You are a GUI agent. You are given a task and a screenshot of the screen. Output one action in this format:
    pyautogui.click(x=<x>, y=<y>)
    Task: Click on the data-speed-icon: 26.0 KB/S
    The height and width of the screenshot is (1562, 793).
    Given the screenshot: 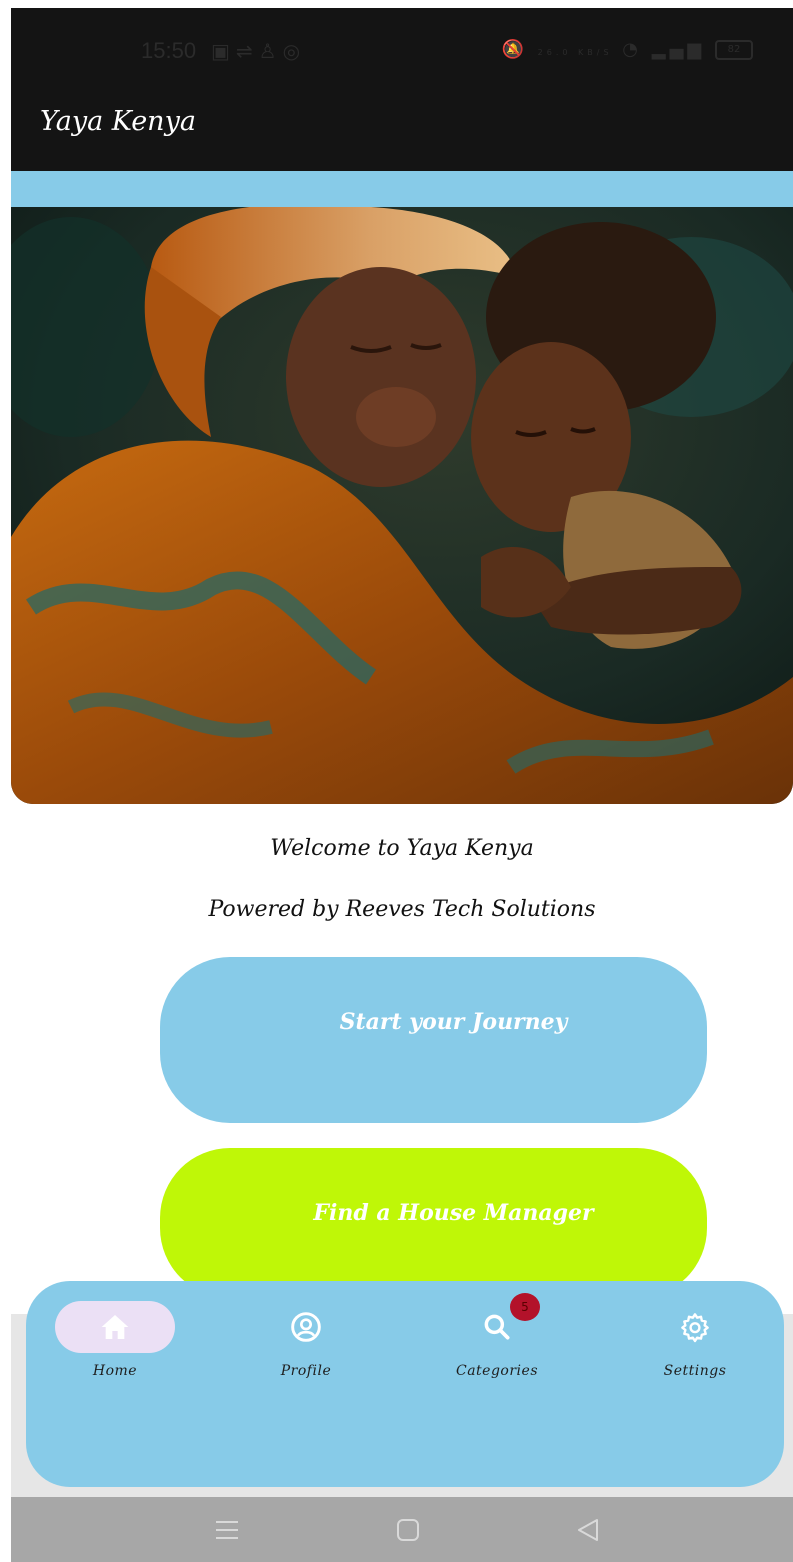 What is the action you would take?
    pyautogui.click(x=575, y=52)
    